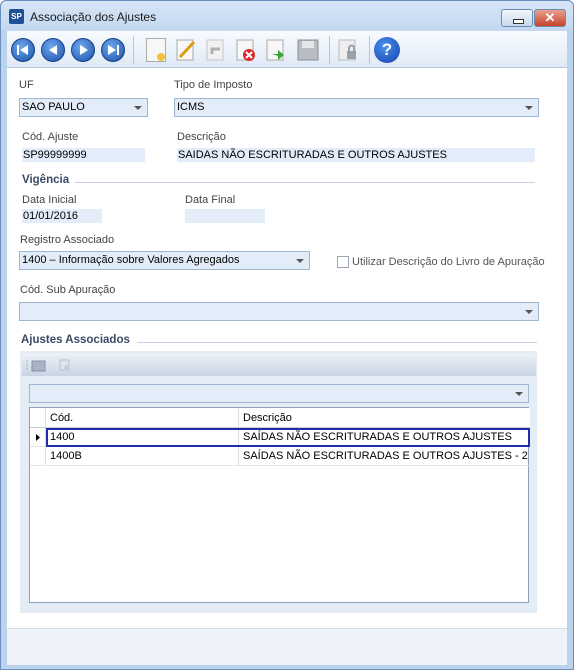 The width and height of the screenshot is (574, 670). Describe the element at coordinates (279, 311) in the screenshot. I see `cod-sub-apuracao-select` at that location.